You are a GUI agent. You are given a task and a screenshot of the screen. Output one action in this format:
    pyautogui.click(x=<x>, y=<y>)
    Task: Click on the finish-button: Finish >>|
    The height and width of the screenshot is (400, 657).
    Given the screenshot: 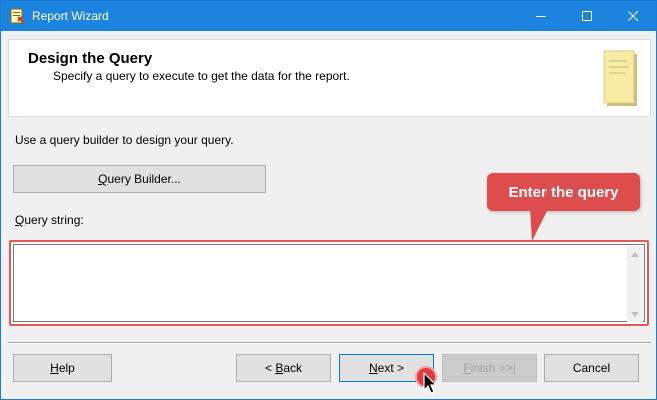 What is the action you would take?
    pyautogui.click(x=489, y=368)
    